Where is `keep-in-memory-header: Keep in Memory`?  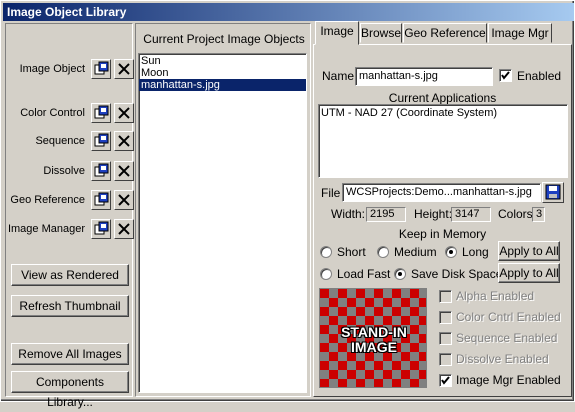
keep-in-memory-header: Keep in Memory is located at coordinates (442, 234).